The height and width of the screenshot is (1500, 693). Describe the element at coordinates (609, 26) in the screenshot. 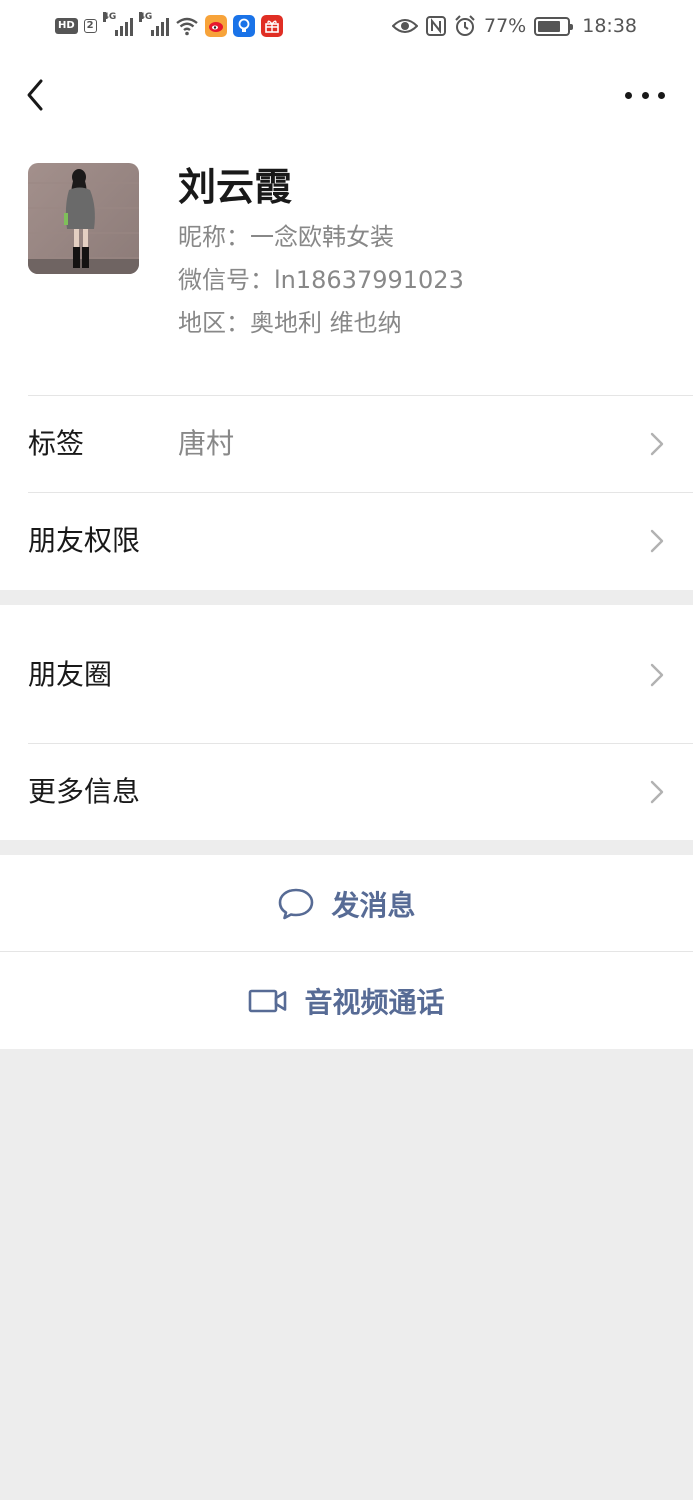

I see `clock-time: 18:38` at that location.